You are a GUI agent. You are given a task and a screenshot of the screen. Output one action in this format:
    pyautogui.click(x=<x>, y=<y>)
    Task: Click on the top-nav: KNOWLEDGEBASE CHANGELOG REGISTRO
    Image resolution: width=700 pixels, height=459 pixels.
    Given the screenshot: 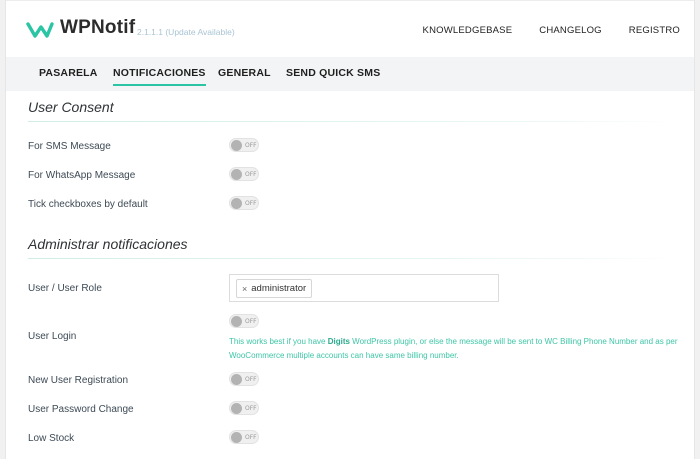 What is the action you would take?
    pyautogui.click(x=551, y=30)
    